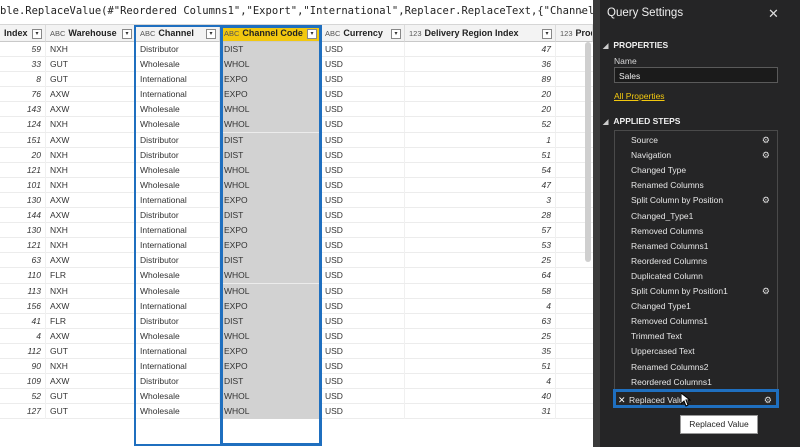  Describe the element at coordinates (23, 366) in the screenshot. I see `cell-index: 90` at that location.